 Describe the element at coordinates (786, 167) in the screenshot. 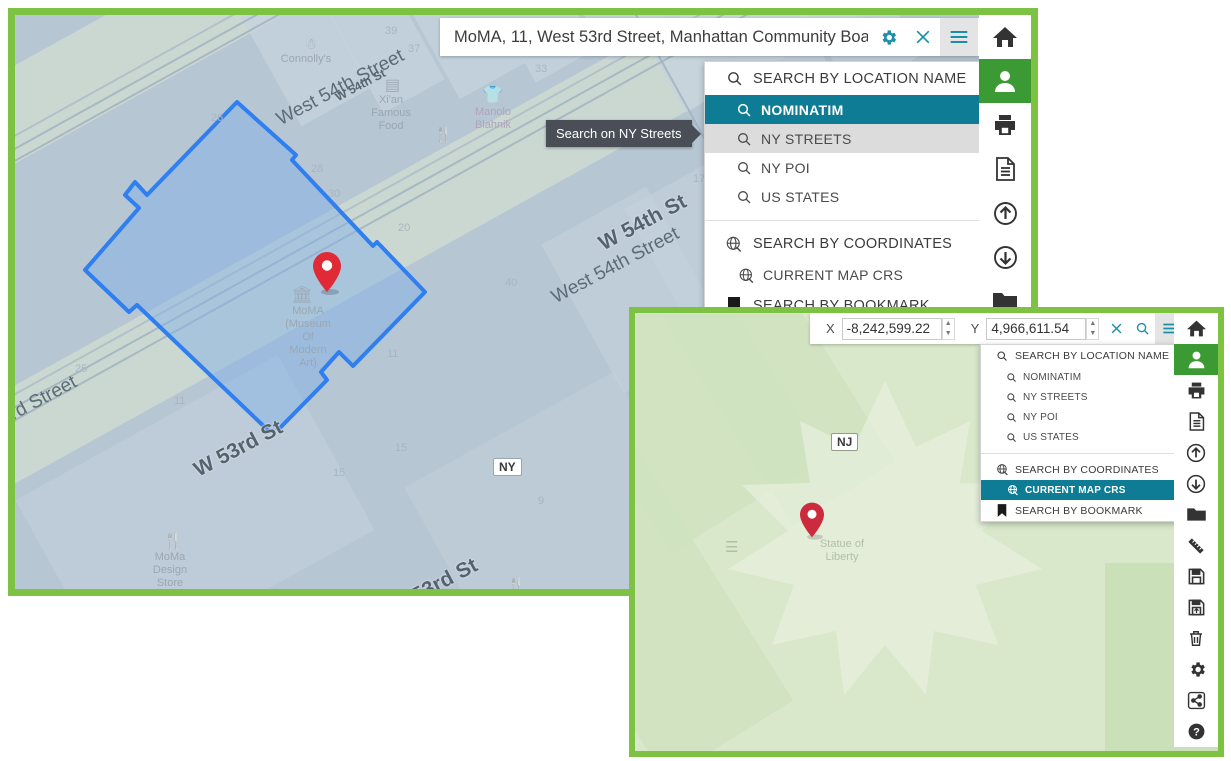

I see `dropdown-item-label: NY POI` at that location.